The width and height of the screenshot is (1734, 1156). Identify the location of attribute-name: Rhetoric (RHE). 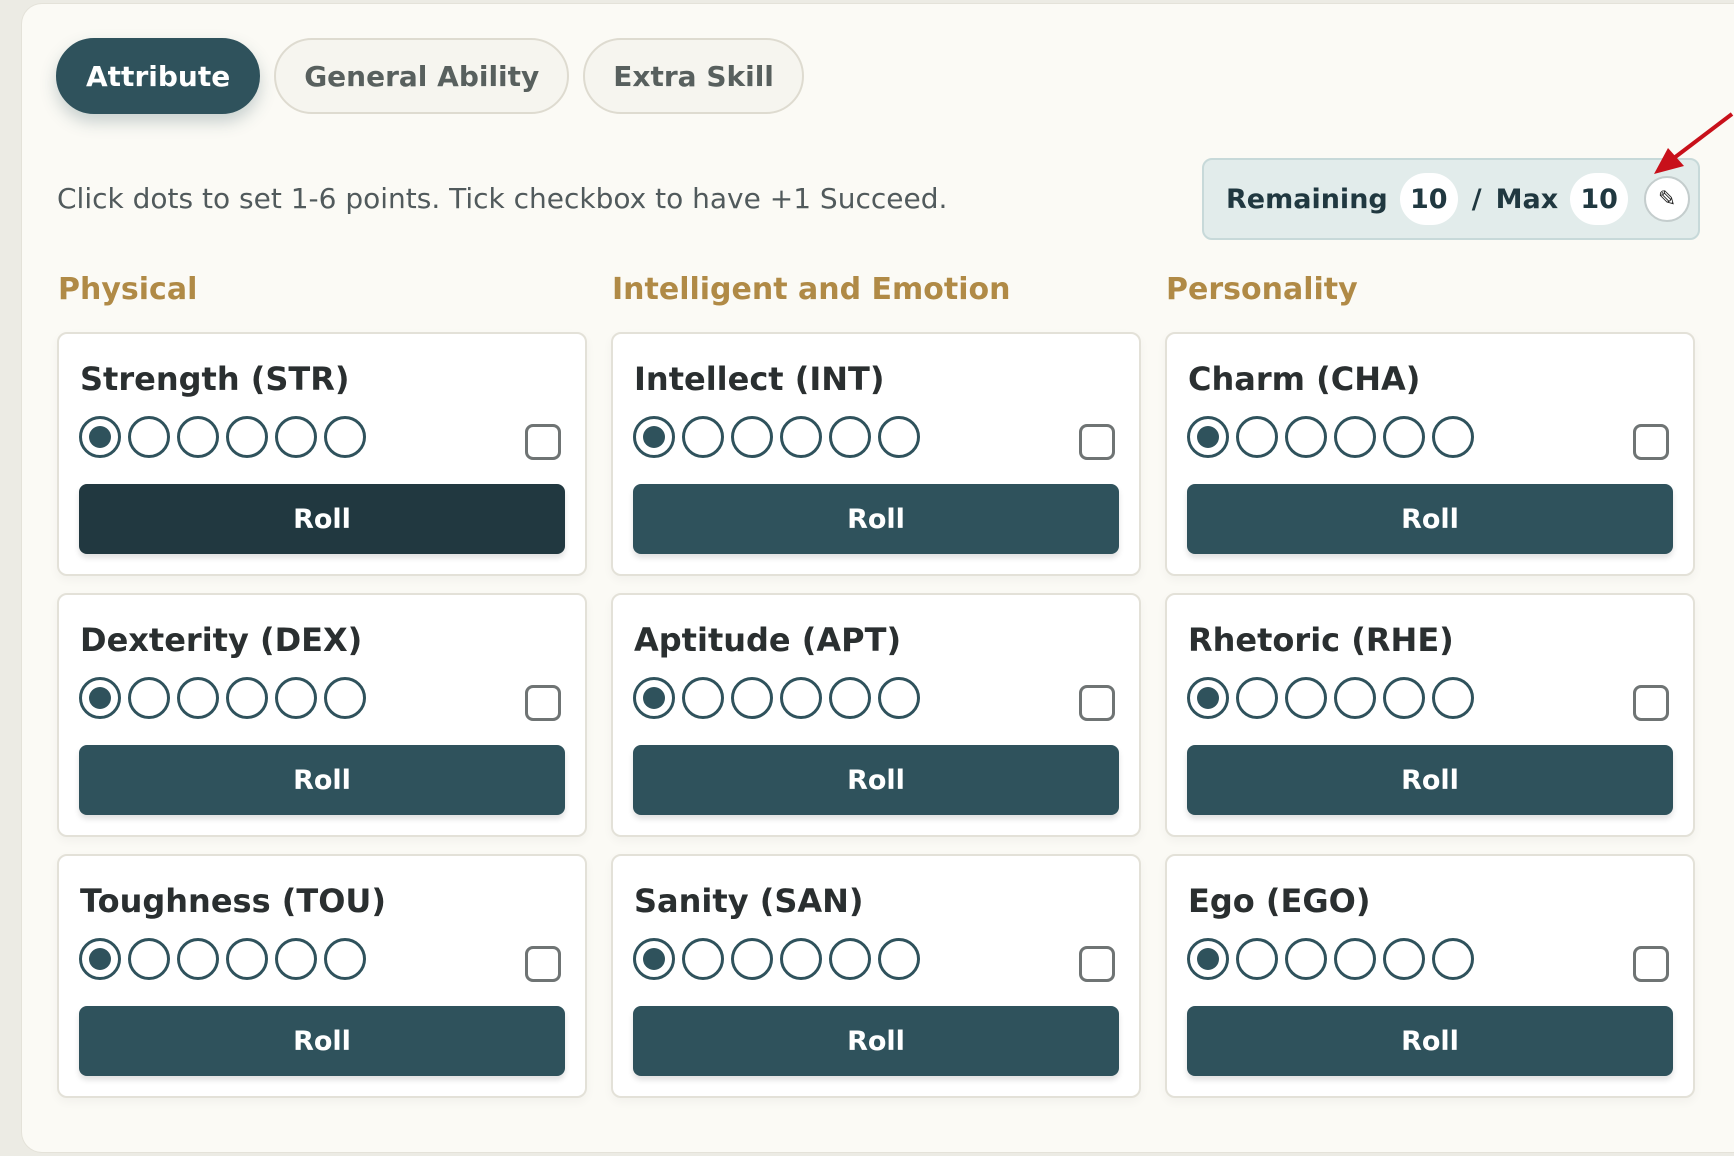
(1321, 640).